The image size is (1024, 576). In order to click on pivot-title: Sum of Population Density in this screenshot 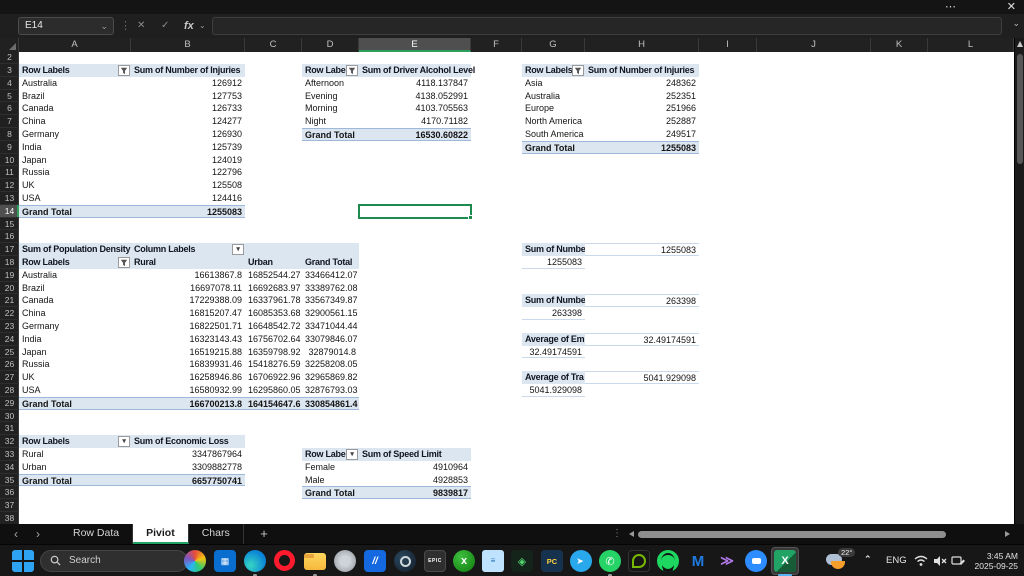, I will do `click(75, 249)`.